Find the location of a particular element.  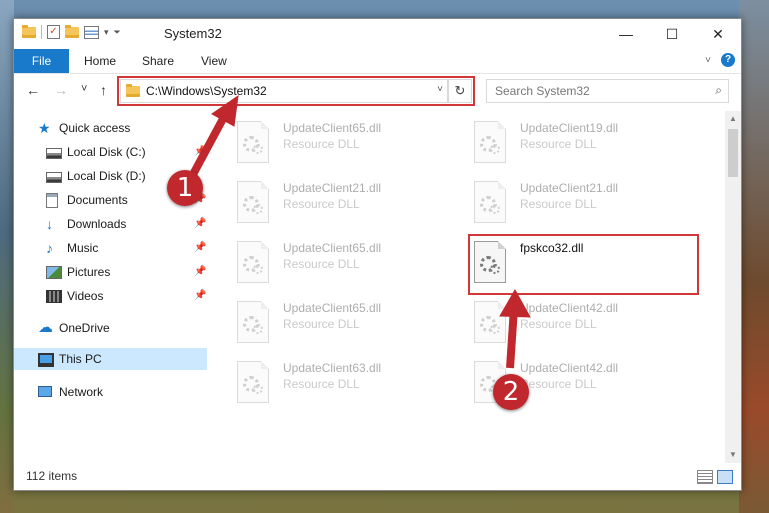

chevron-down-icon: ˅ is located at coordinates (708, 60).